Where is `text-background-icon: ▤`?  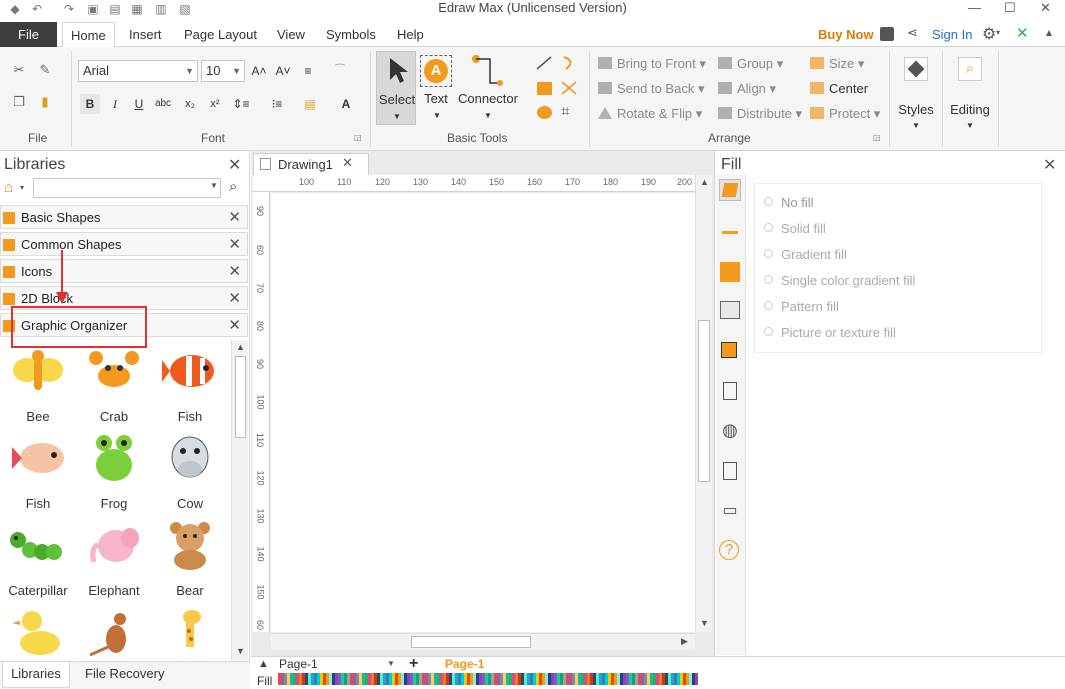 text-background-icon: ▤ is located at coordinates (310, 104).